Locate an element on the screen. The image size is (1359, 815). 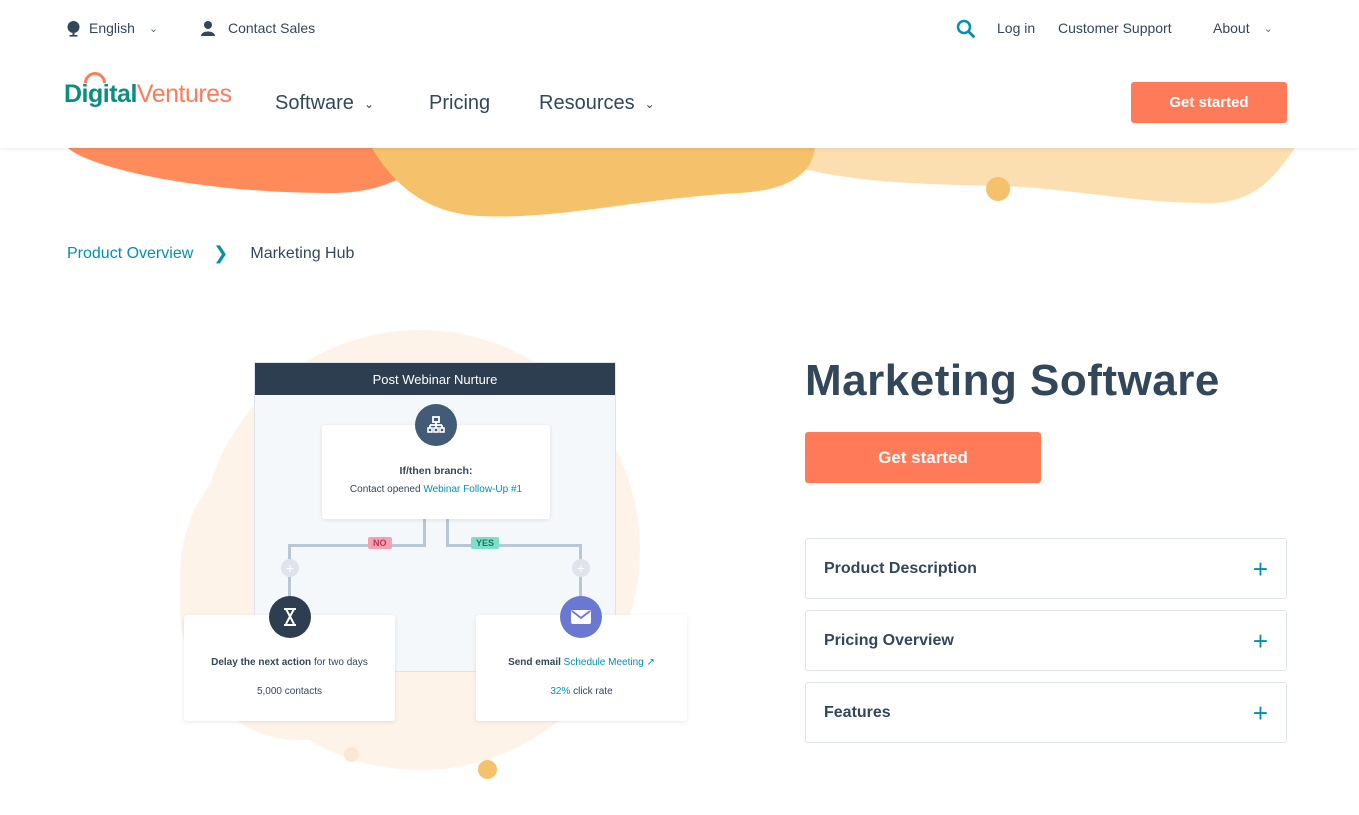
accordion-label: Pricing Overview is located at coordinates (889, 640).